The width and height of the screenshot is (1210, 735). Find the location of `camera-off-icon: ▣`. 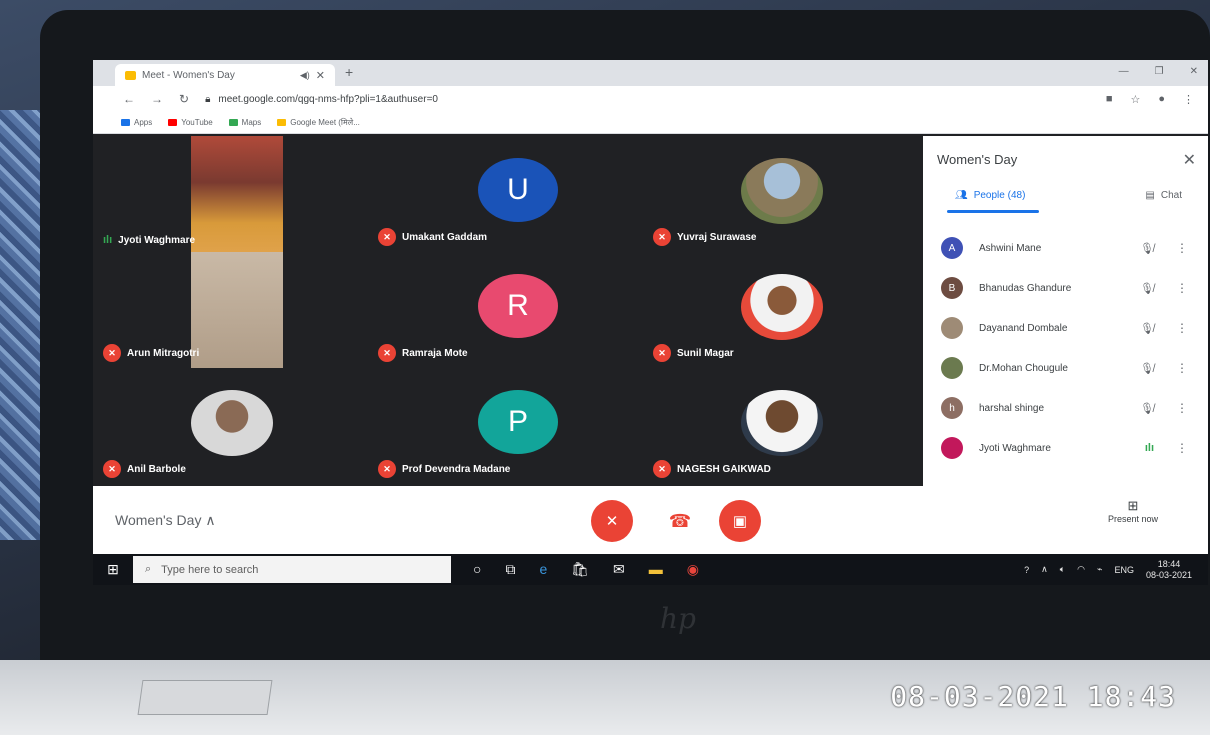

camera-off-icon: ▣ is located at coordinates (740, 521).